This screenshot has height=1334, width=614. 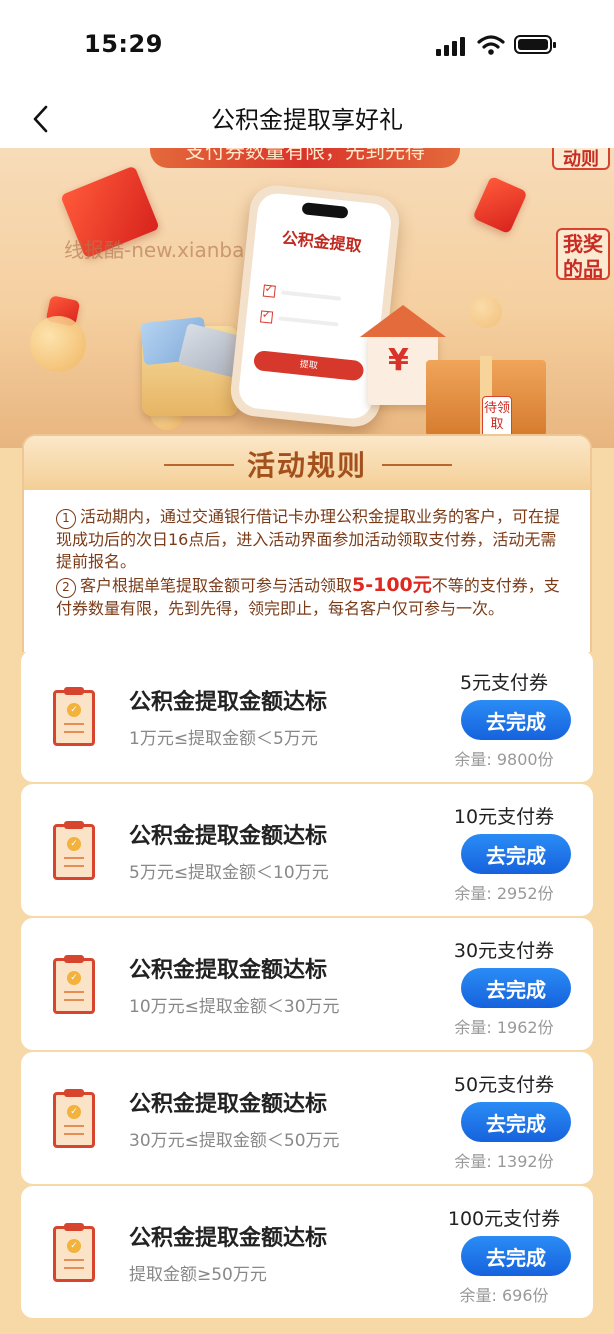 What do you see at coordinates (451, 46) in the screenshot?
I see `cellular-signal-icon` at bounding box center [451, 46].